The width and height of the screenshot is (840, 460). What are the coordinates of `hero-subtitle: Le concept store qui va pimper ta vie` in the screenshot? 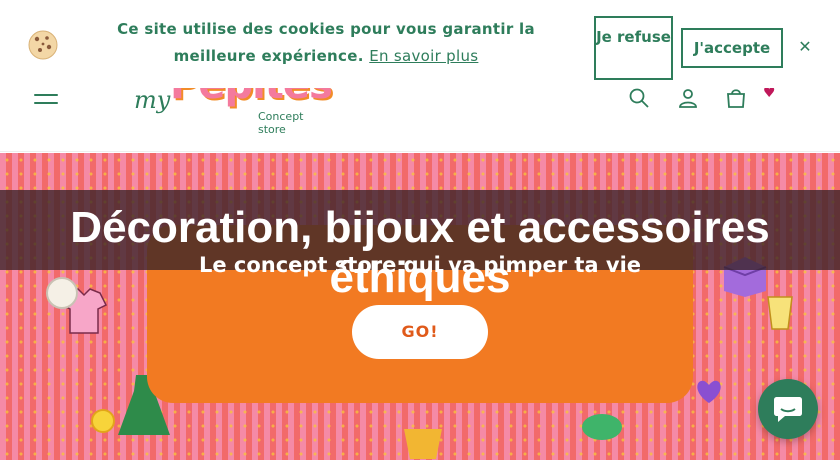 It's located at (420, 265).